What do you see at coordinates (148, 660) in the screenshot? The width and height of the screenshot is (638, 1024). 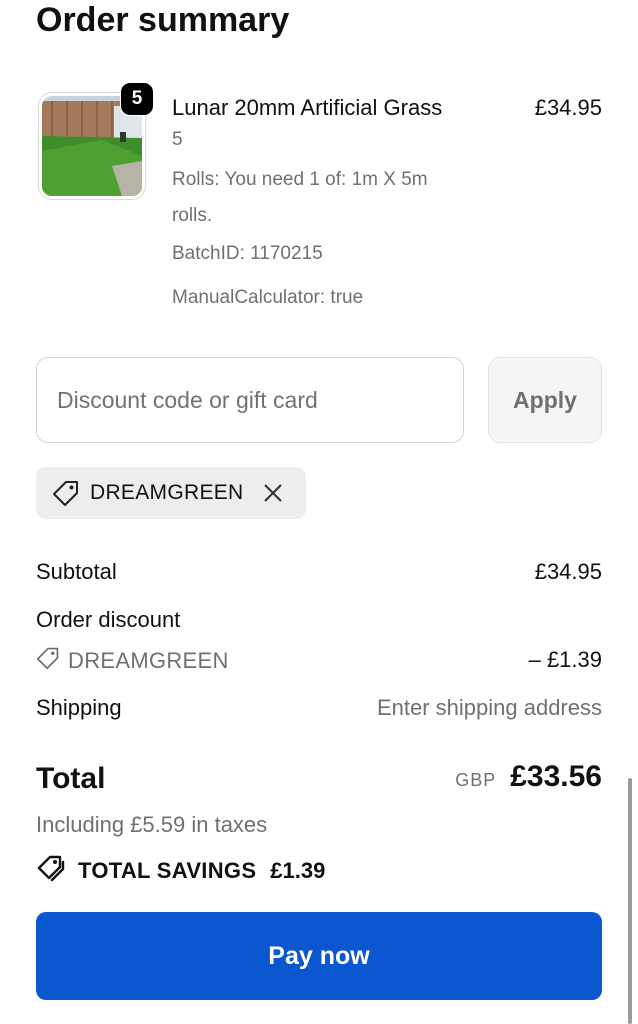 I see `discount-code-label: DREAMGREEN` at bounding box center [148, 660].